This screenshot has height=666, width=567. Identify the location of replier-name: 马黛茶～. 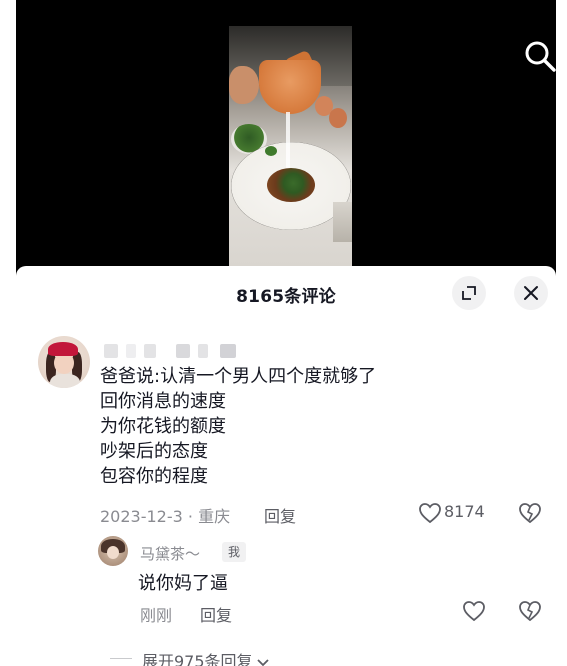
(170, 553).